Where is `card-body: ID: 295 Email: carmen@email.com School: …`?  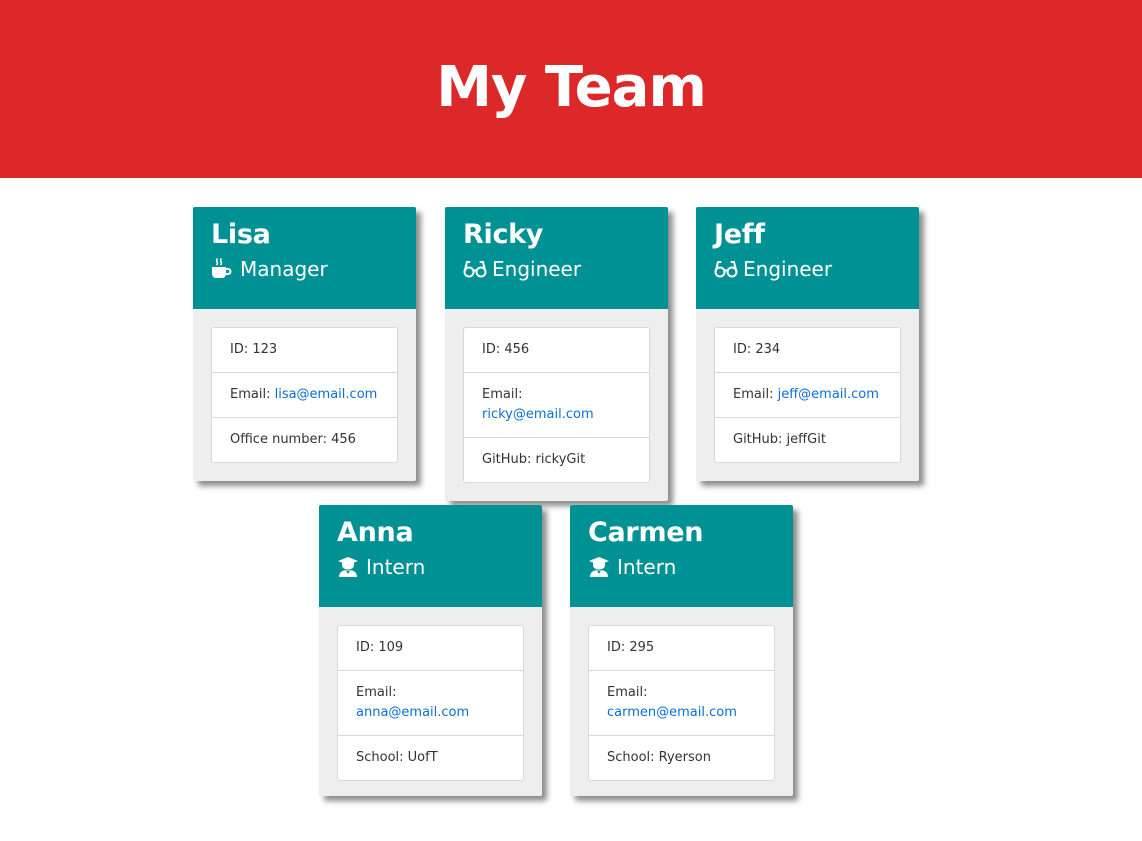
card-body: ID: 295 Email: carmen@email.com School: … is located at coordinates (681, 703).